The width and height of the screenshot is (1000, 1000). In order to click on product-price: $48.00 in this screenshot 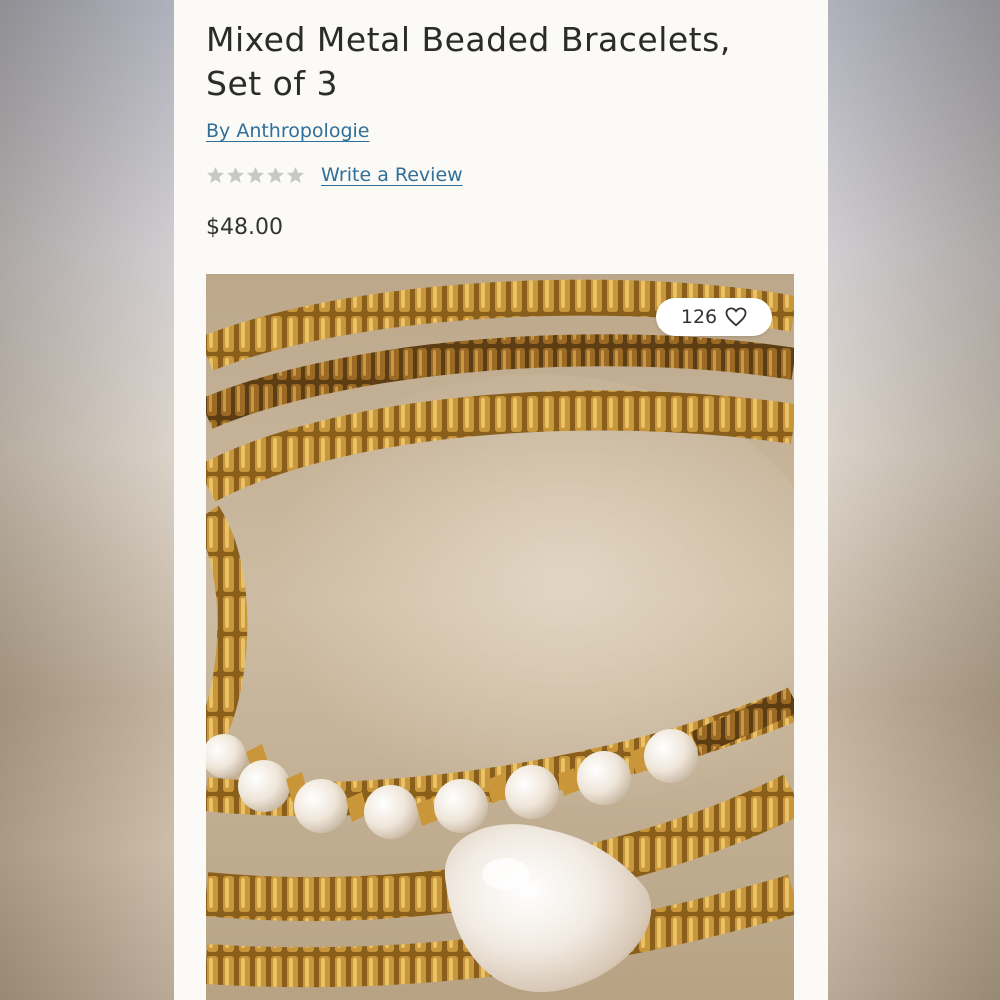, I will do `click(244, 227)`.